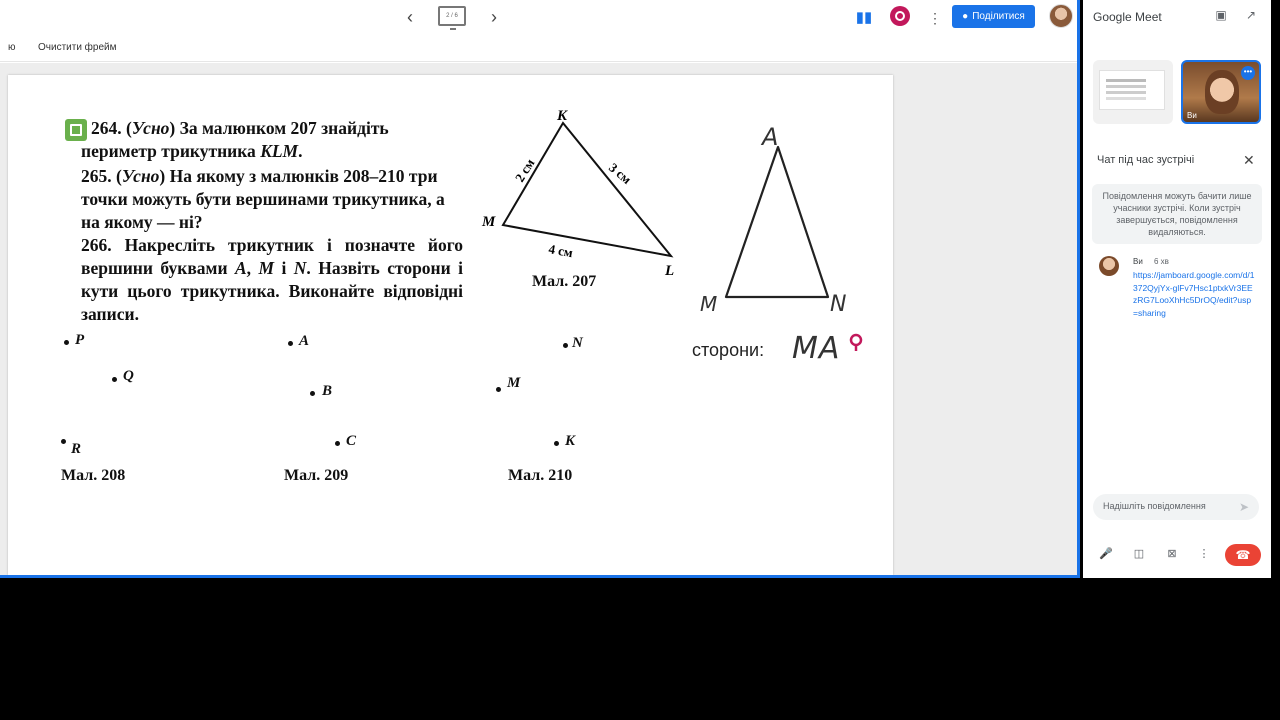 Image resolution: width=1280 pixels, height=720 pixels. Describe the element at coordinates (560, 250) in the screenshot. I see `side-ml-label: 4 см` at that location.